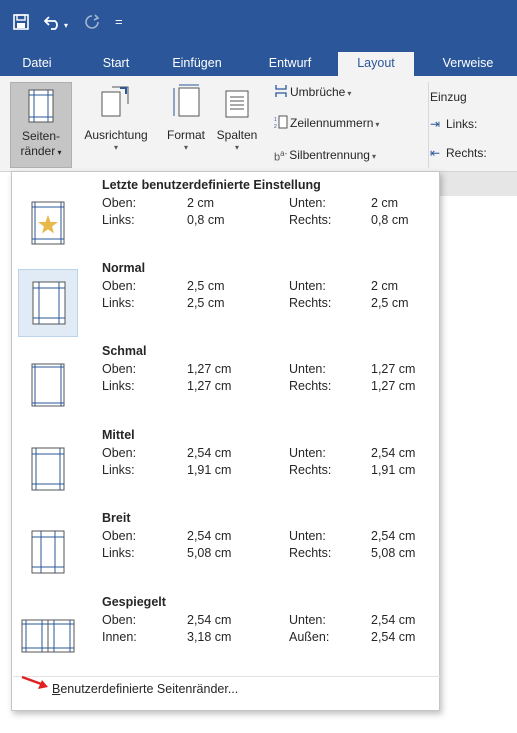  What do you see at coordinates (237, 125) in the screenshot?
I see `columns-button: Spalten ▾` at bounding box center [237, 125].